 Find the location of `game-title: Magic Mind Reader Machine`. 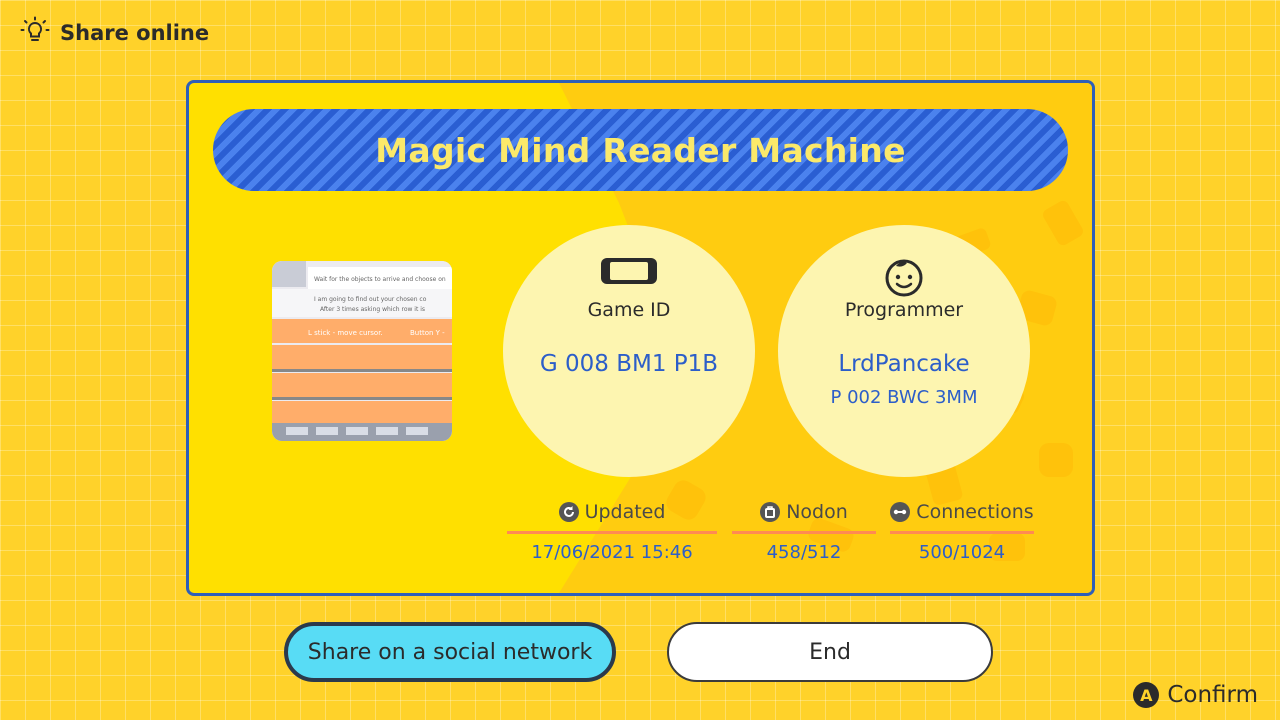

game-title: Magic Mind Reader Machine is located at coordinates (640, 150).